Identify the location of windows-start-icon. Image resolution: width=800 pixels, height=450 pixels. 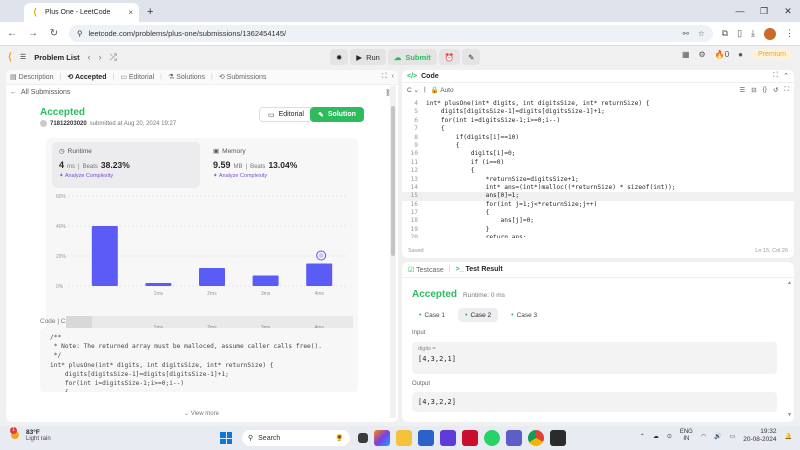
(226, 438).